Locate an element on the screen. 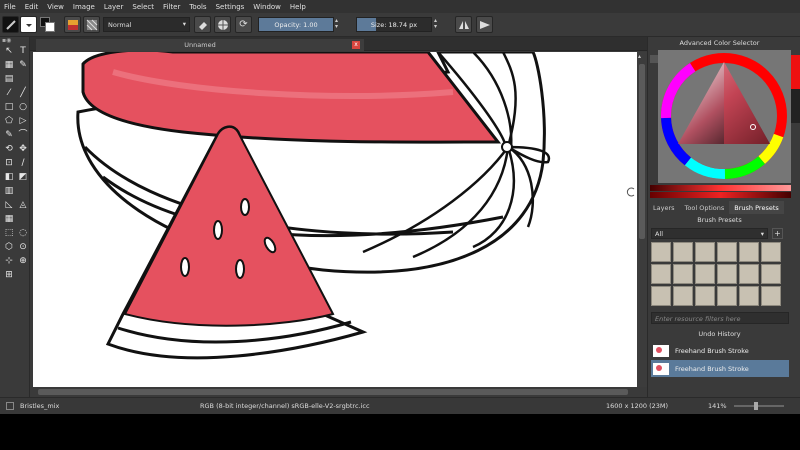 This screenshot has height=450, width=800. color-swatch is located at coordinates (47, 24).